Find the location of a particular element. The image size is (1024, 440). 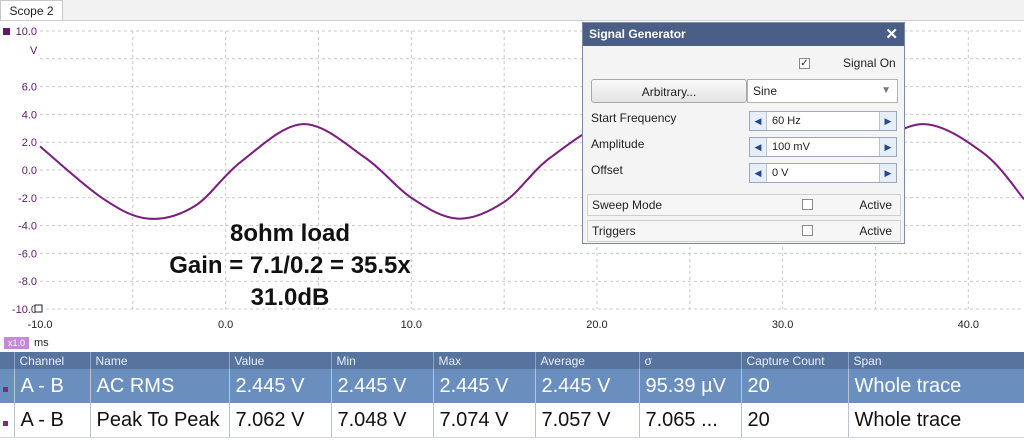

signal-generator-title: Signal Generator is located at coordinates (637, 34).